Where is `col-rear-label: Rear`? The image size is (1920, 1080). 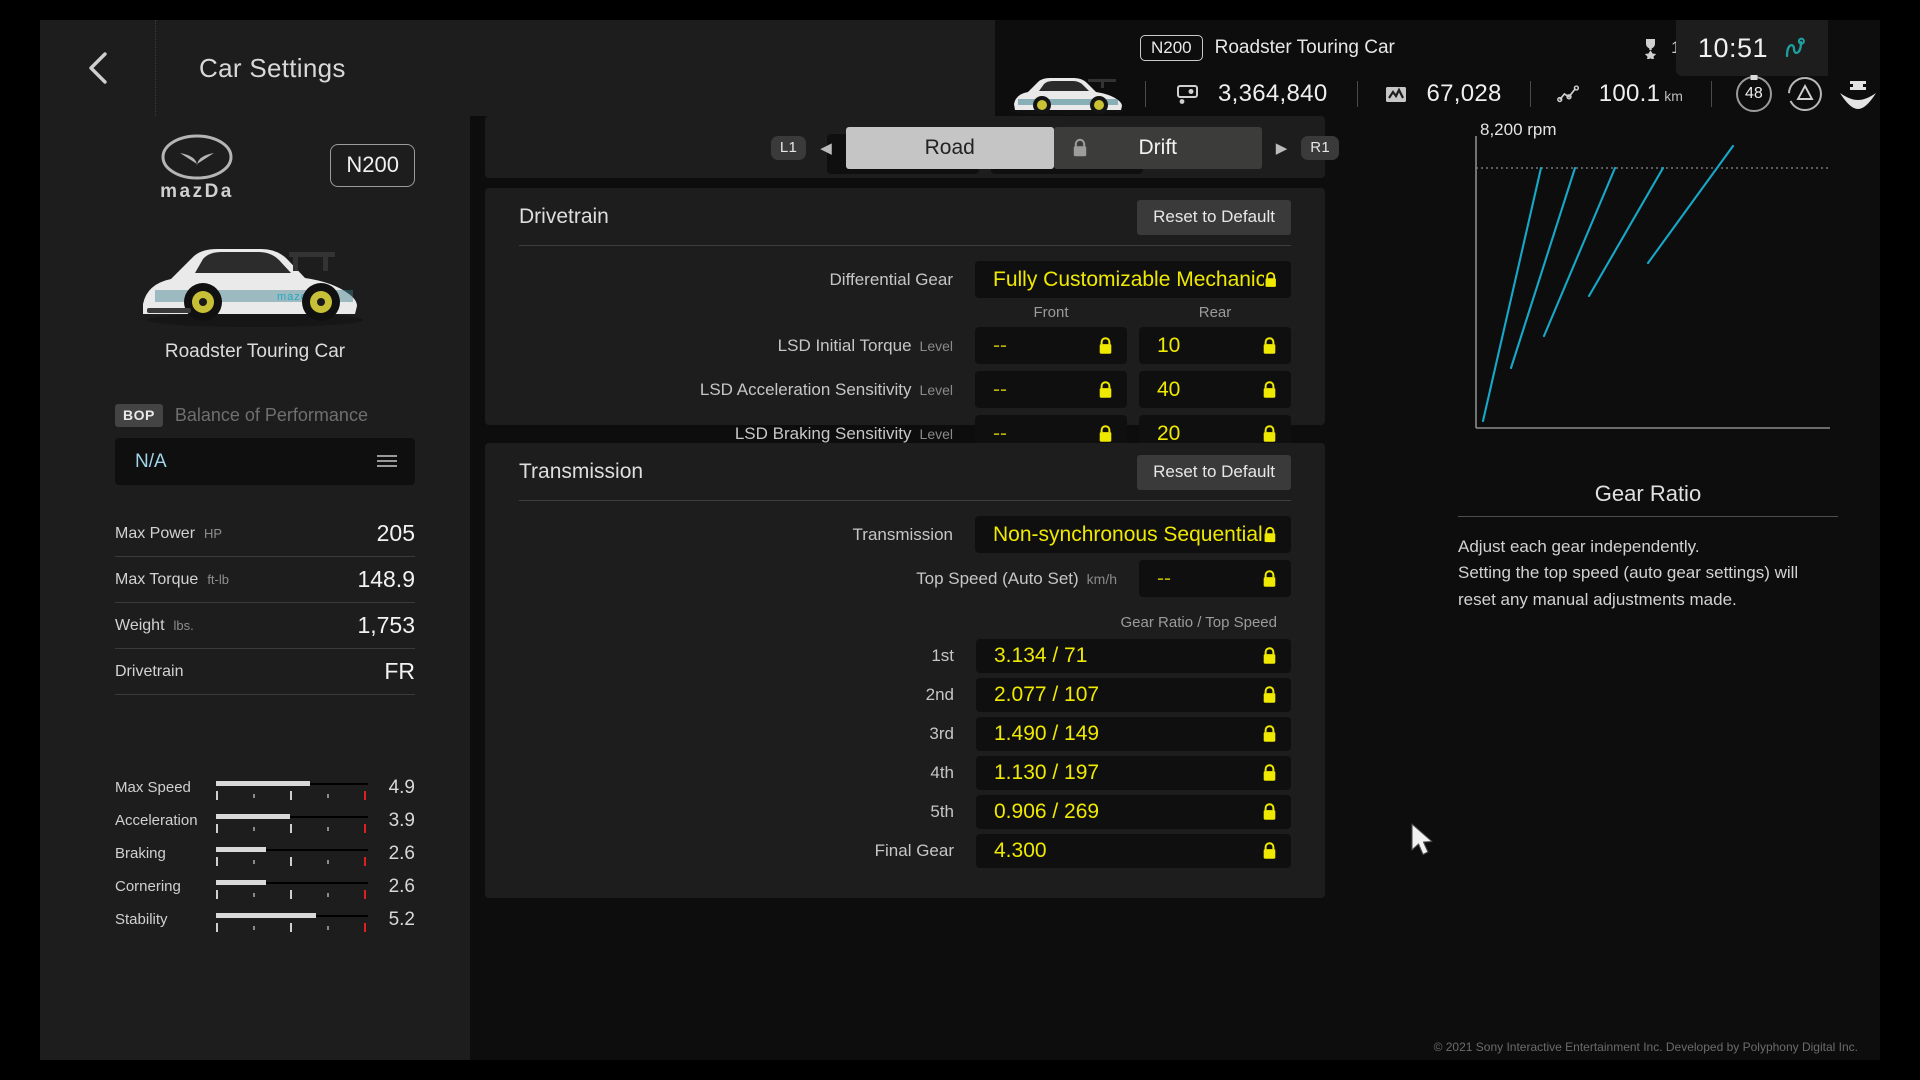
col-rear-label: Rear is located at coordinates (1215, 312).